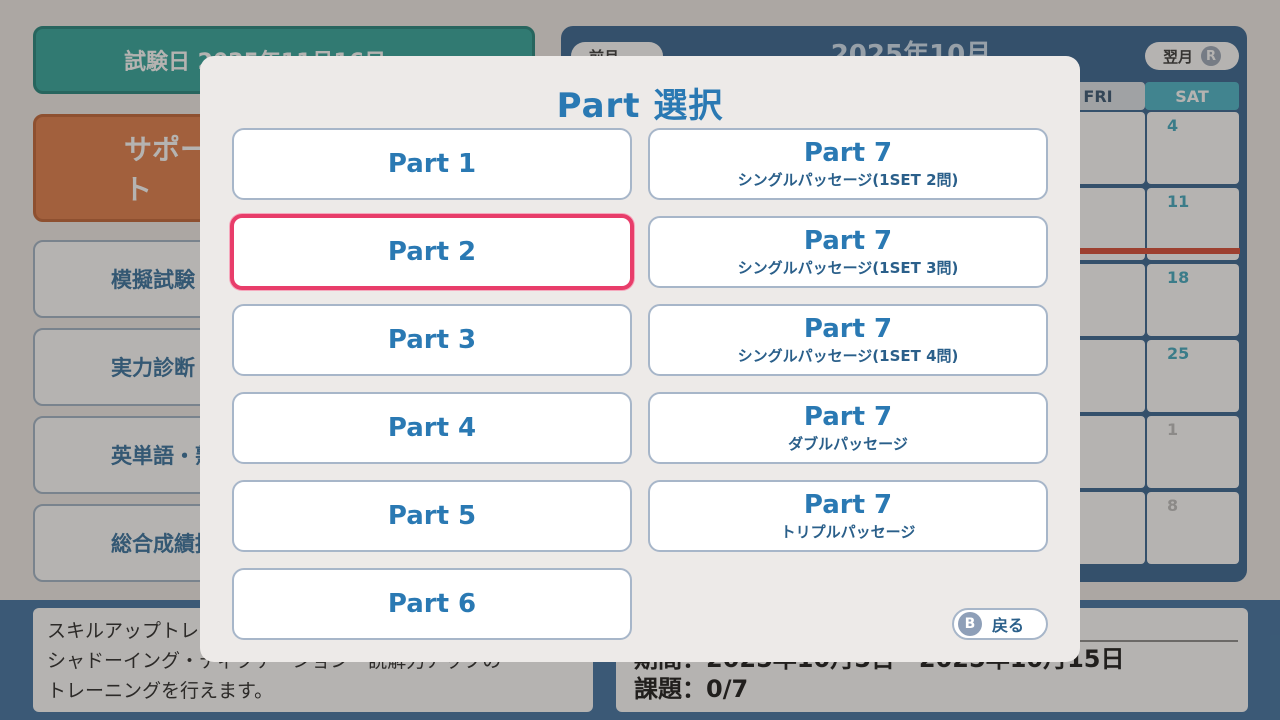  I want to click on part-sublabel: シングルパッセージ(1SET 4問), so click(848, 356).